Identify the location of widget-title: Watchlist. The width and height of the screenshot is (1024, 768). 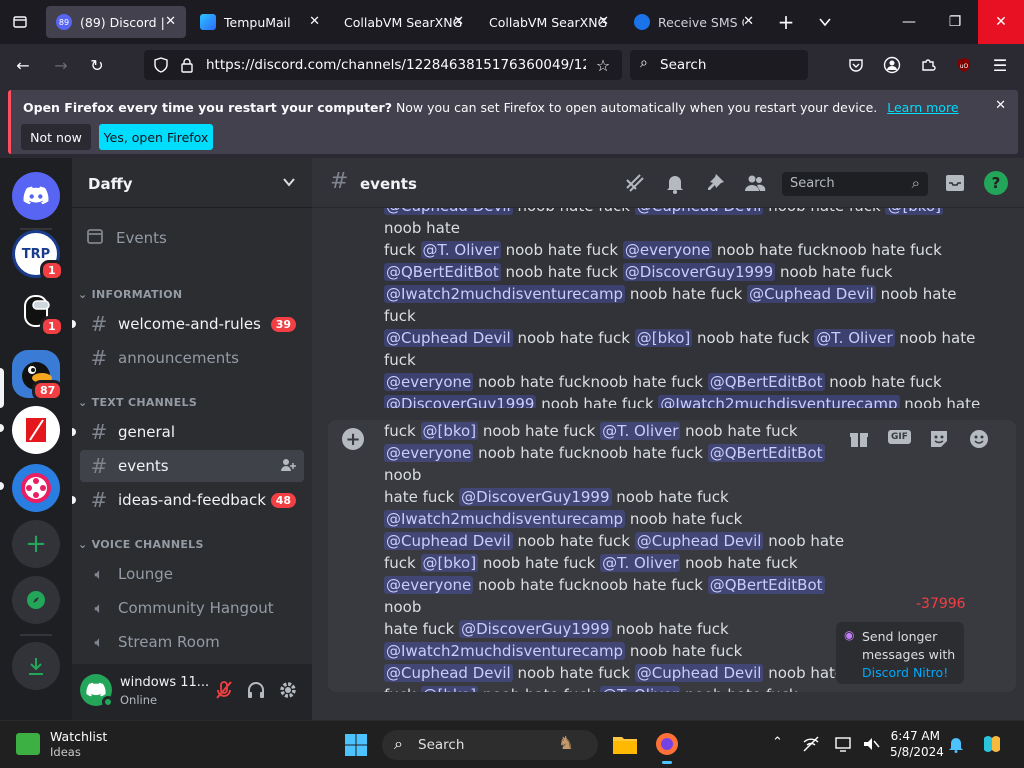
(78, 736).